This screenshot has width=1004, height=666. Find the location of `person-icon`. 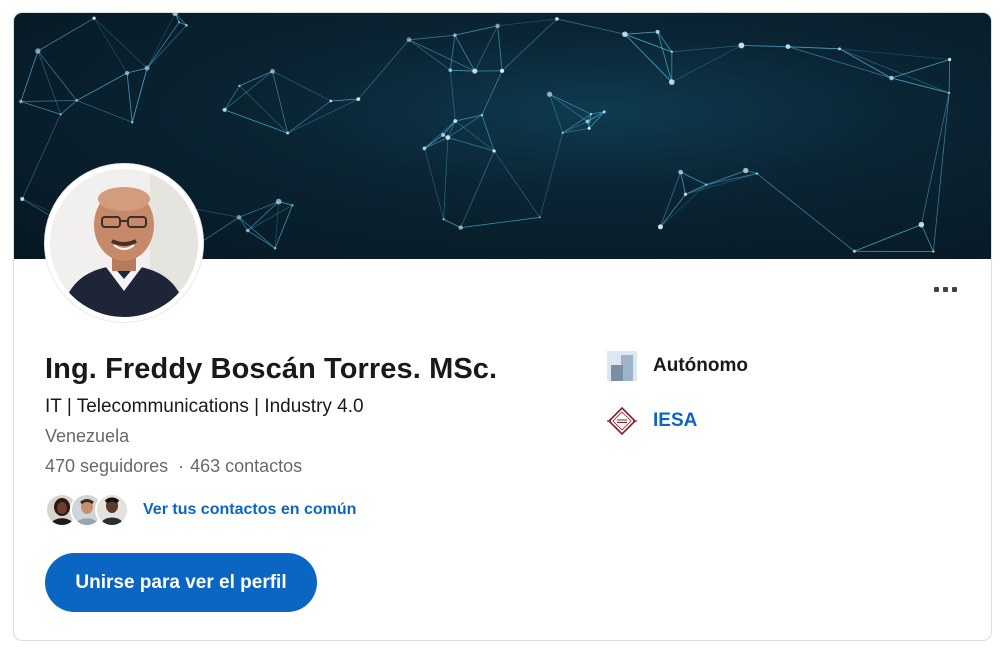

person-icon is located at coordinates (112, 510).